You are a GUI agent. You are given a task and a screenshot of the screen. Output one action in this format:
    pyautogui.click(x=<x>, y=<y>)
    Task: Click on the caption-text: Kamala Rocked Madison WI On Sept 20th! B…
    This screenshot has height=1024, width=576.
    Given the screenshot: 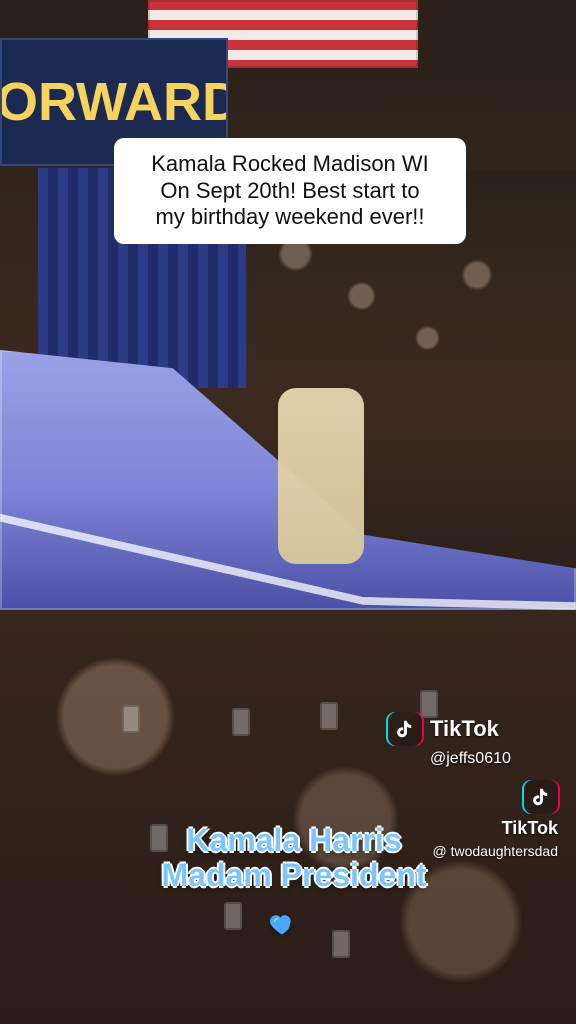 What is the action you would take?
    pyautogui.click(x=290, y=190)
    